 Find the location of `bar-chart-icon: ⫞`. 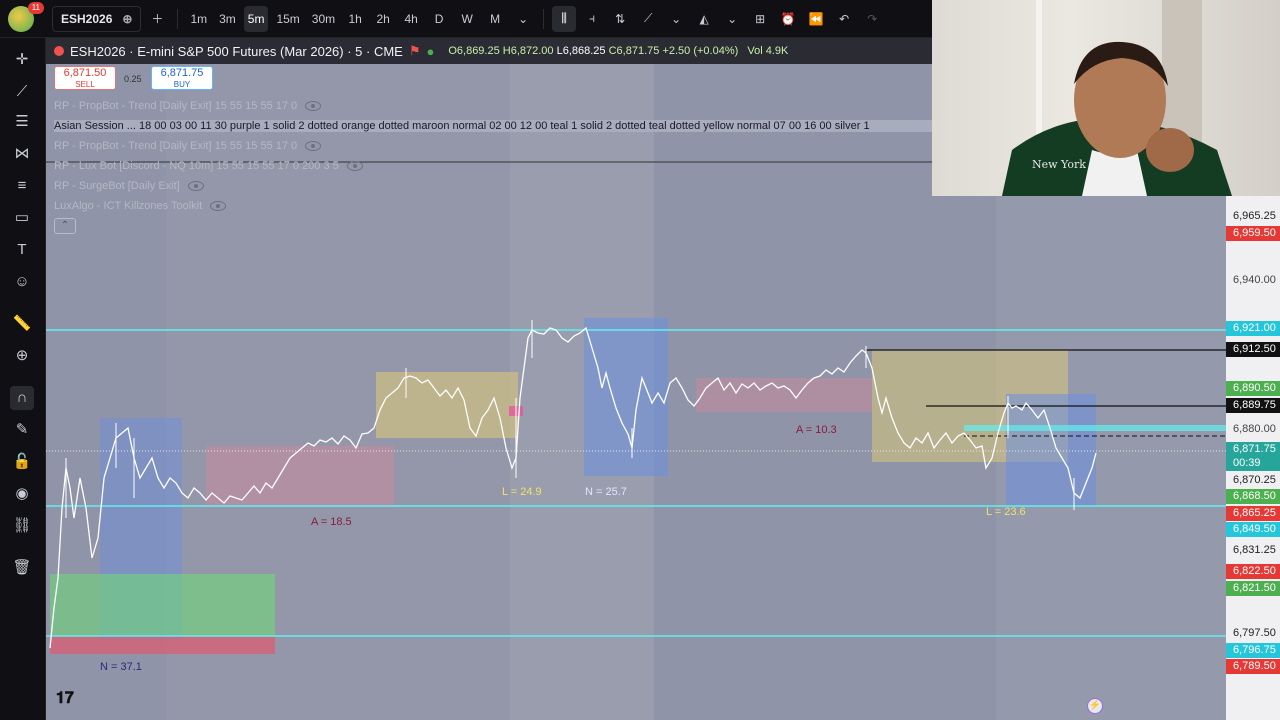

bar-chart-icon: ⫞ is located at coordinates (592, 19).